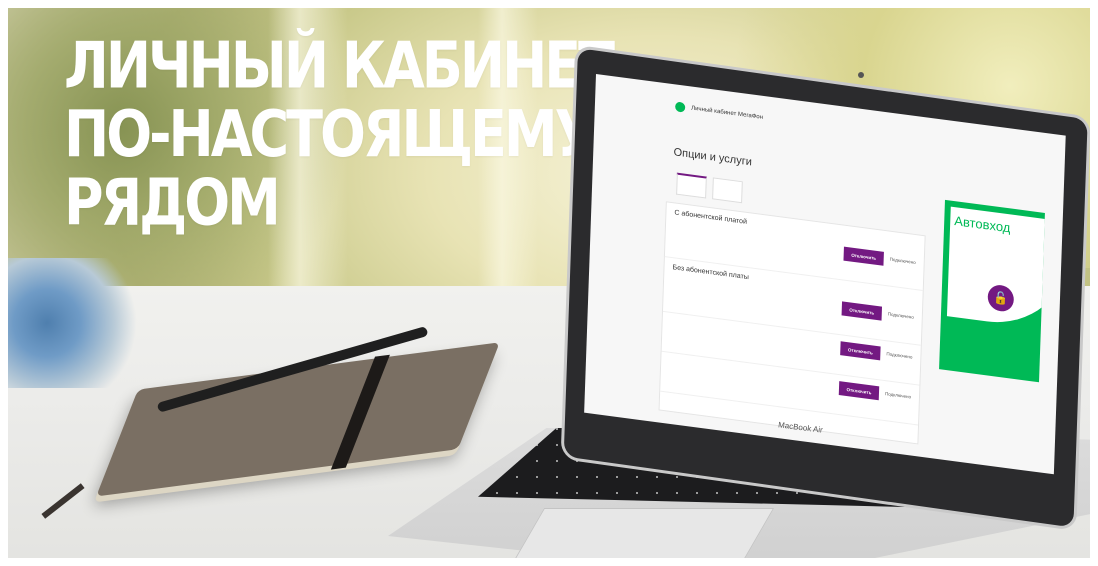  I want to click on site-title: Личный кабинет МегаФон, so click(727, 113).